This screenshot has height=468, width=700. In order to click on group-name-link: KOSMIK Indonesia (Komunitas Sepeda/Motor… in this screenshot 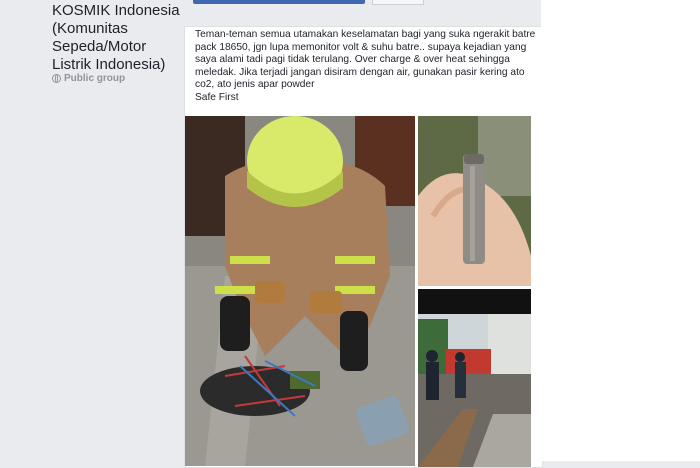, I will do `click(116, 38)`.